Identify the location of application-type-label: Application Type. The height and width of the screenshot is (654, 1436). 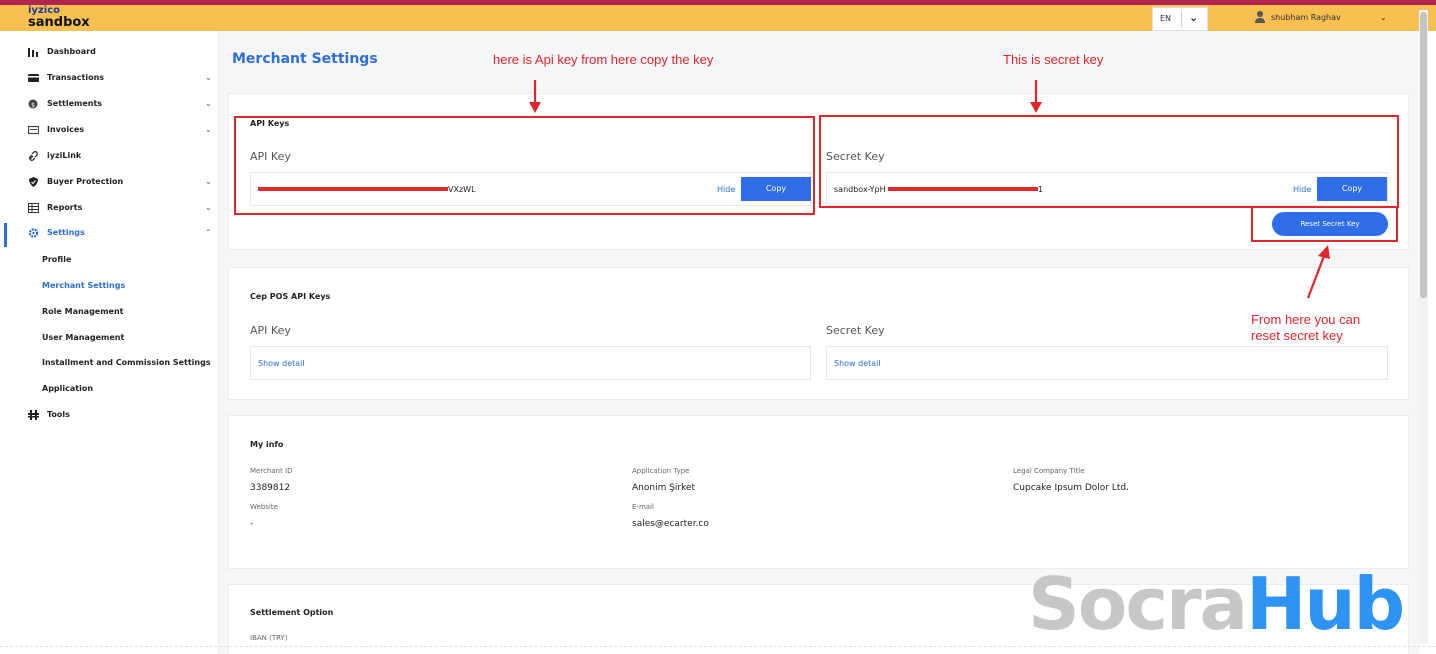
(661, 471).